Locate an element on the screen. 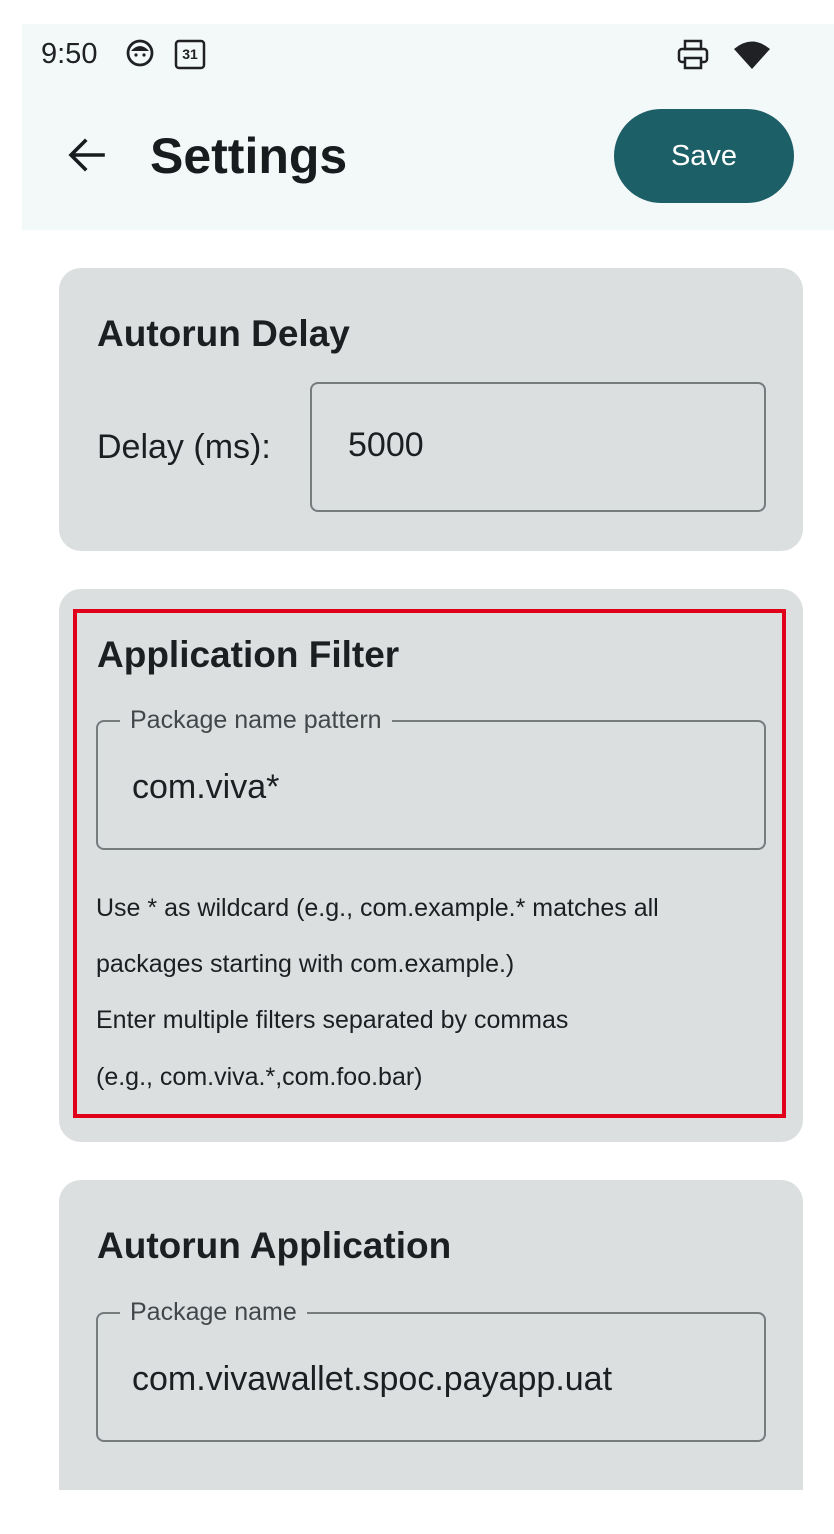  save-button: Save is located at coordinates (704, 156).